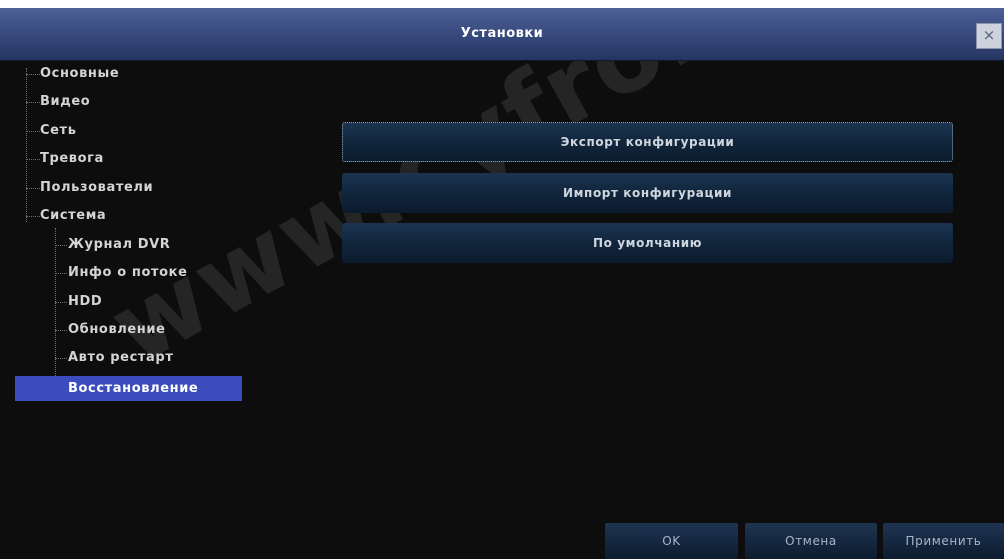  Describe the element at coordinates (133, 388) in the screenshot. I see `menu-subitem-restore-label: Восстановление` at that location.